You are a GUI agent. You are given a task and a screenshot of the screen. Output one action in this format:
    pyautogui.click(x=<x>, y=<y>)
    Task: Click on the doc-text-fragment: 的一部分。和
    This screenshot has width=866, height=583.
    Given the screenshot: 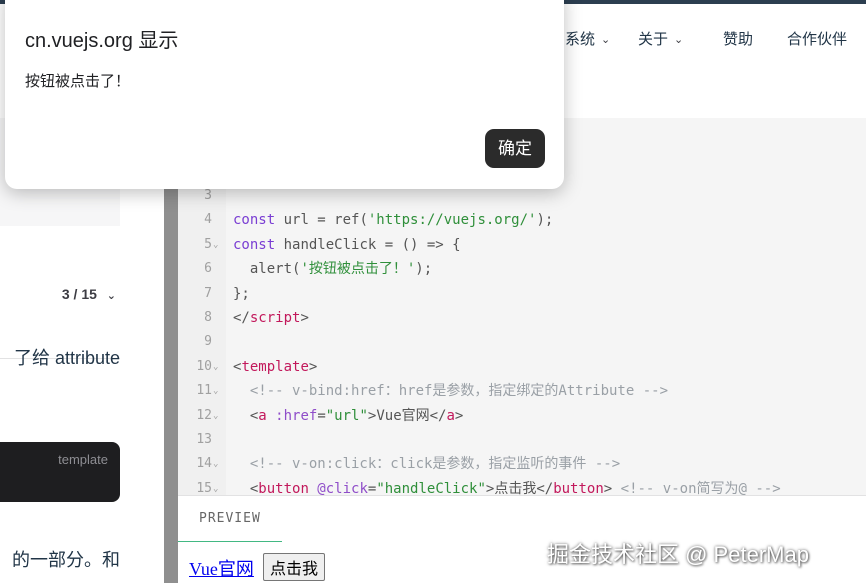 What is the action you would take?
    pyautogui.click(x=66, y=560)
    